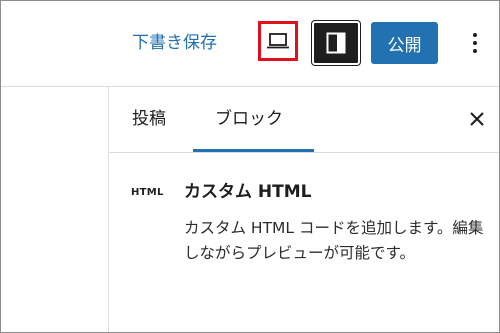 The width and height of the screenshot is (500, 333). I want to click on preview-button, so click(278, 41).